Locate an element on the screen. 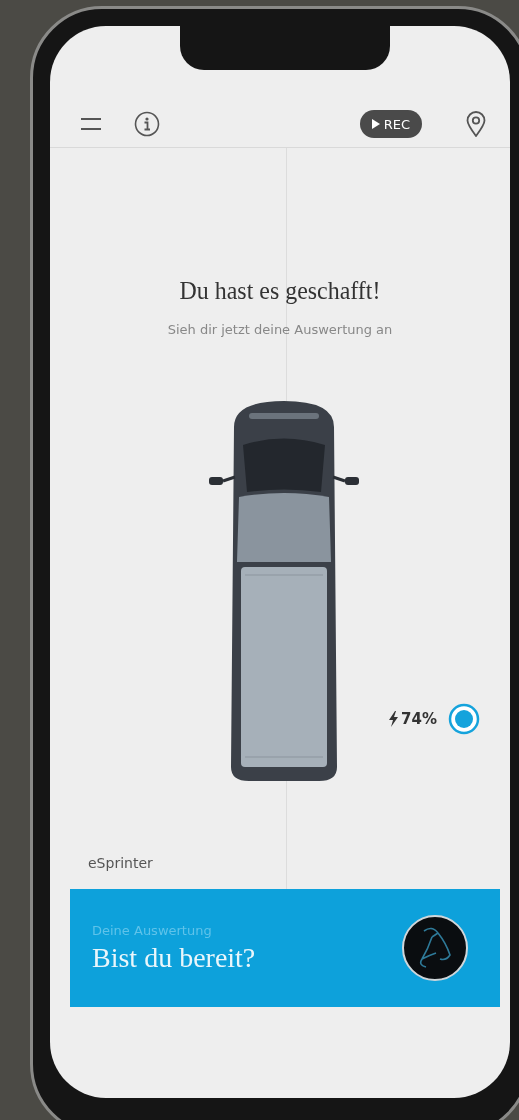 This screenshot has height=1120, width=519. success-title: Du hast es geschafft! is located at coordinates (280, 291).